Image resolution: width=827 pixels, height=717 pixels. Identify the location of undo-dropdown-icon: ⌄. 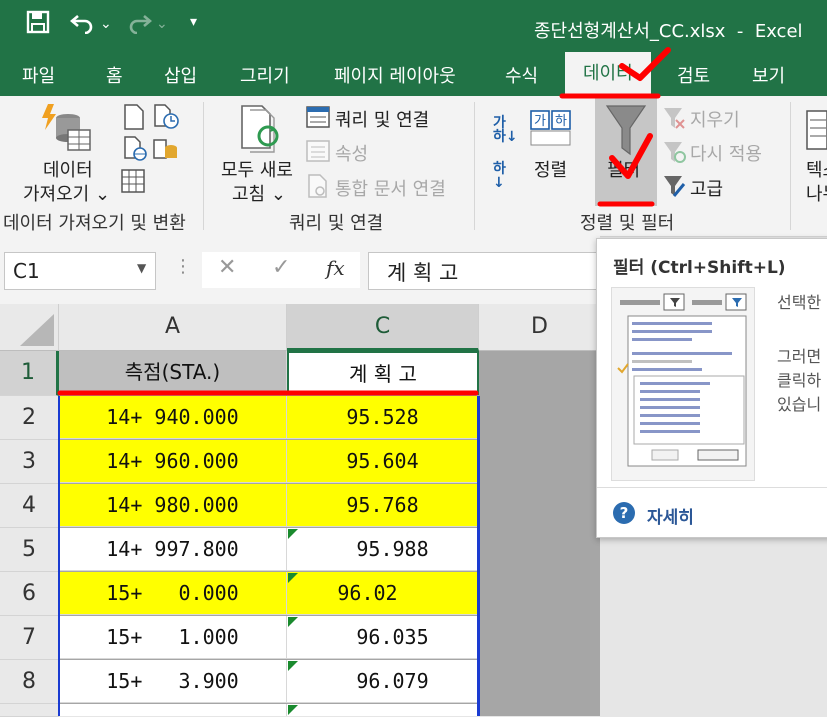
(106, 24).